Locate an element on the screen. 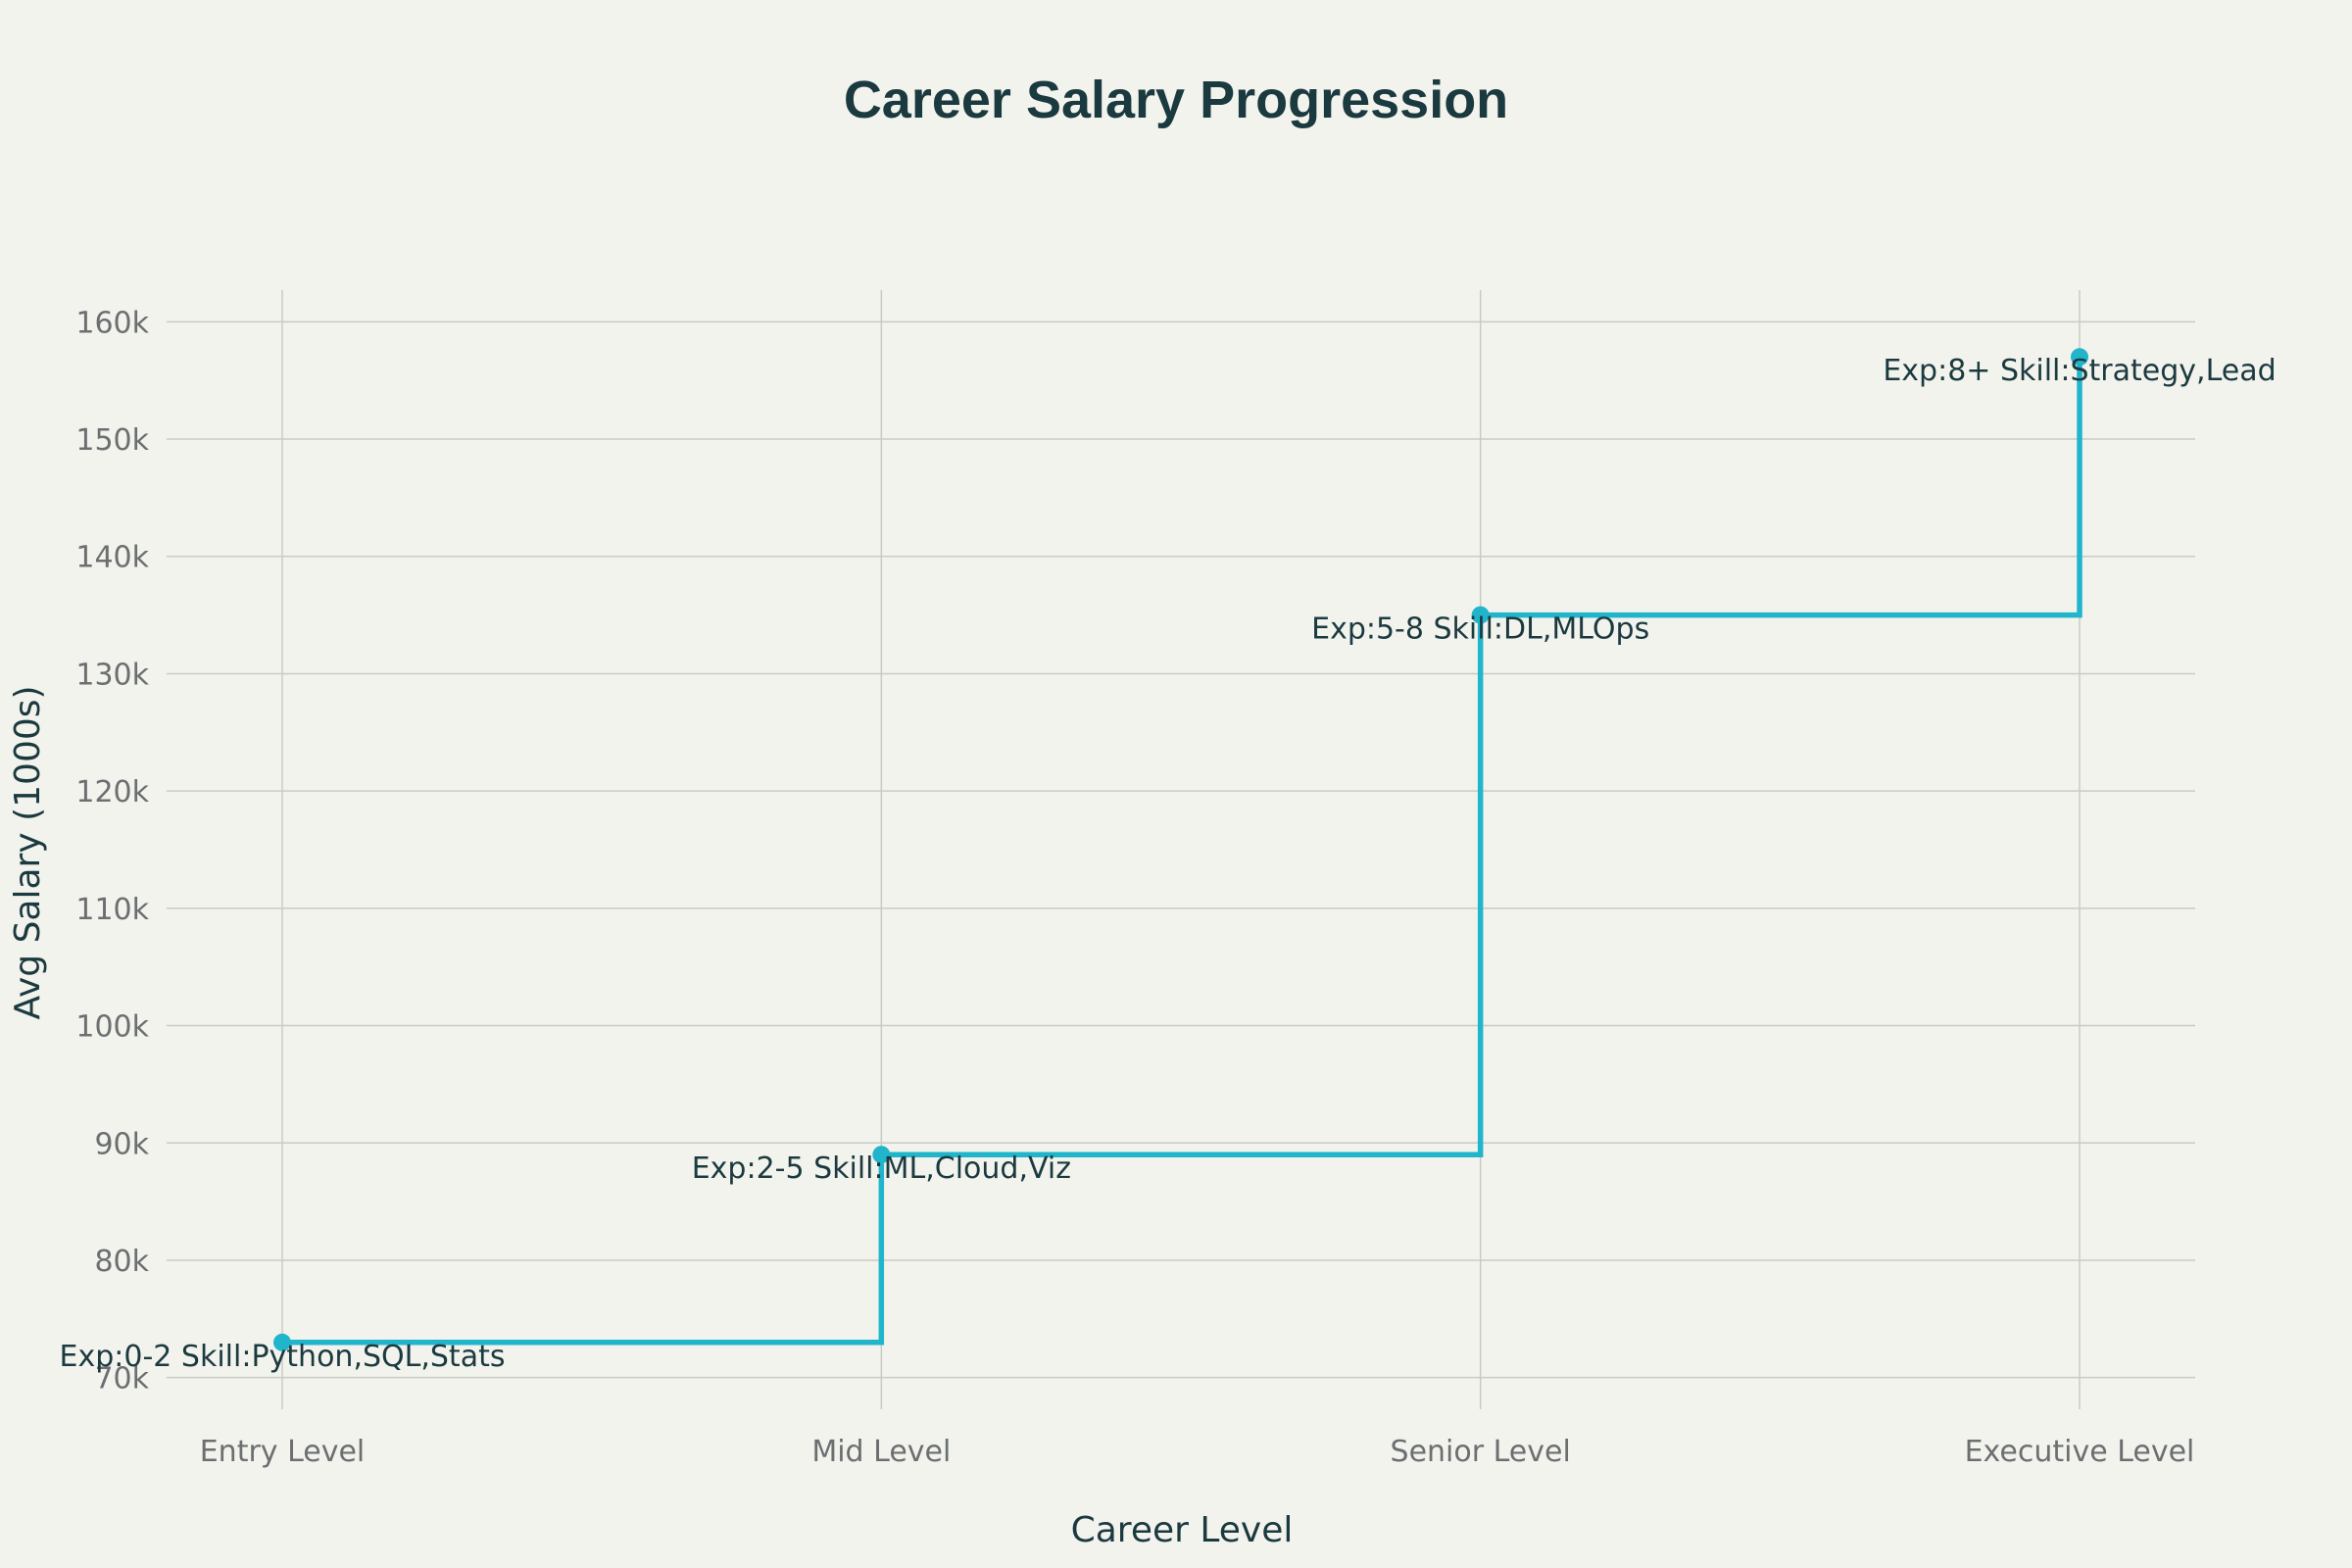 The image size is (2352, 1568). y-tick-label: 80k is located at coordinates (121, 1262).